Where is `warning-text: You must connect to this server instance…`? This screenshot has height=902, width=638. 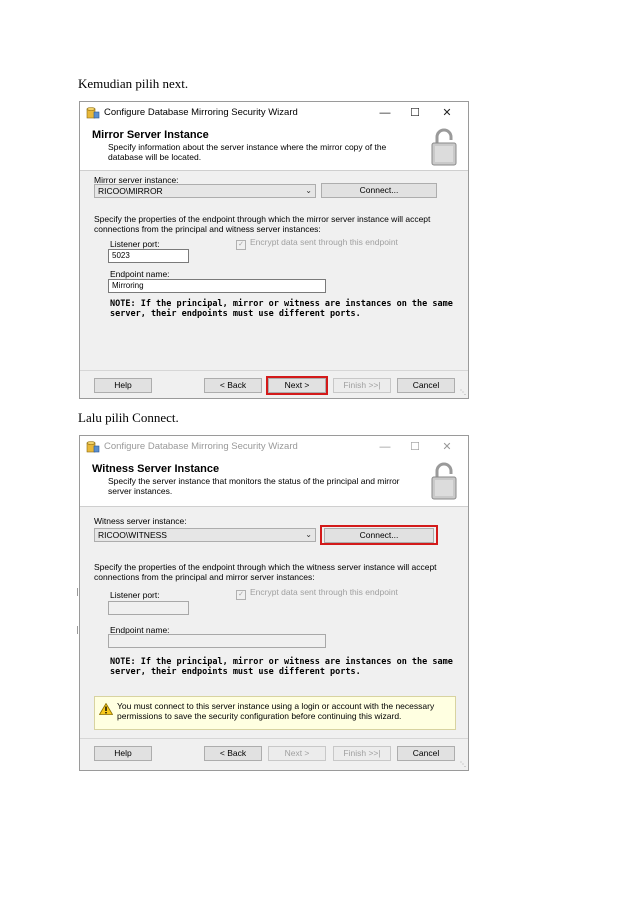 warning-text: You must connect to this server instance… is located at coordinates (276, 711).